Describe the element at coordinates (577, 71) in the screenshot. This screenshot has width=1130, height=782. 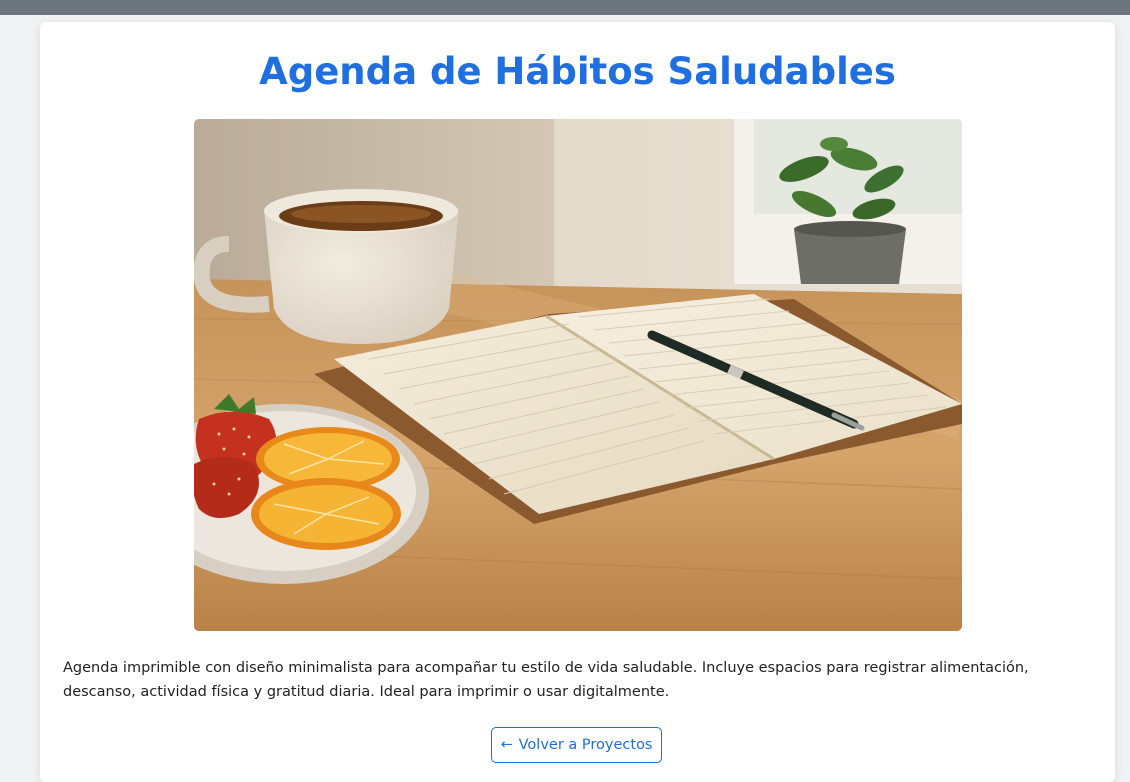
I see `page-title: Agenda de Hábitos Saludables` at that location.